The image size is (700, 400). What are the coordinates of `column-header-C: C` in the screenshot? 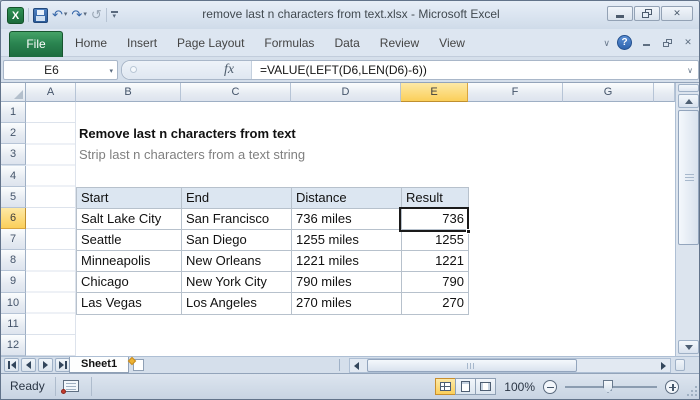 It's located at (236, 92).